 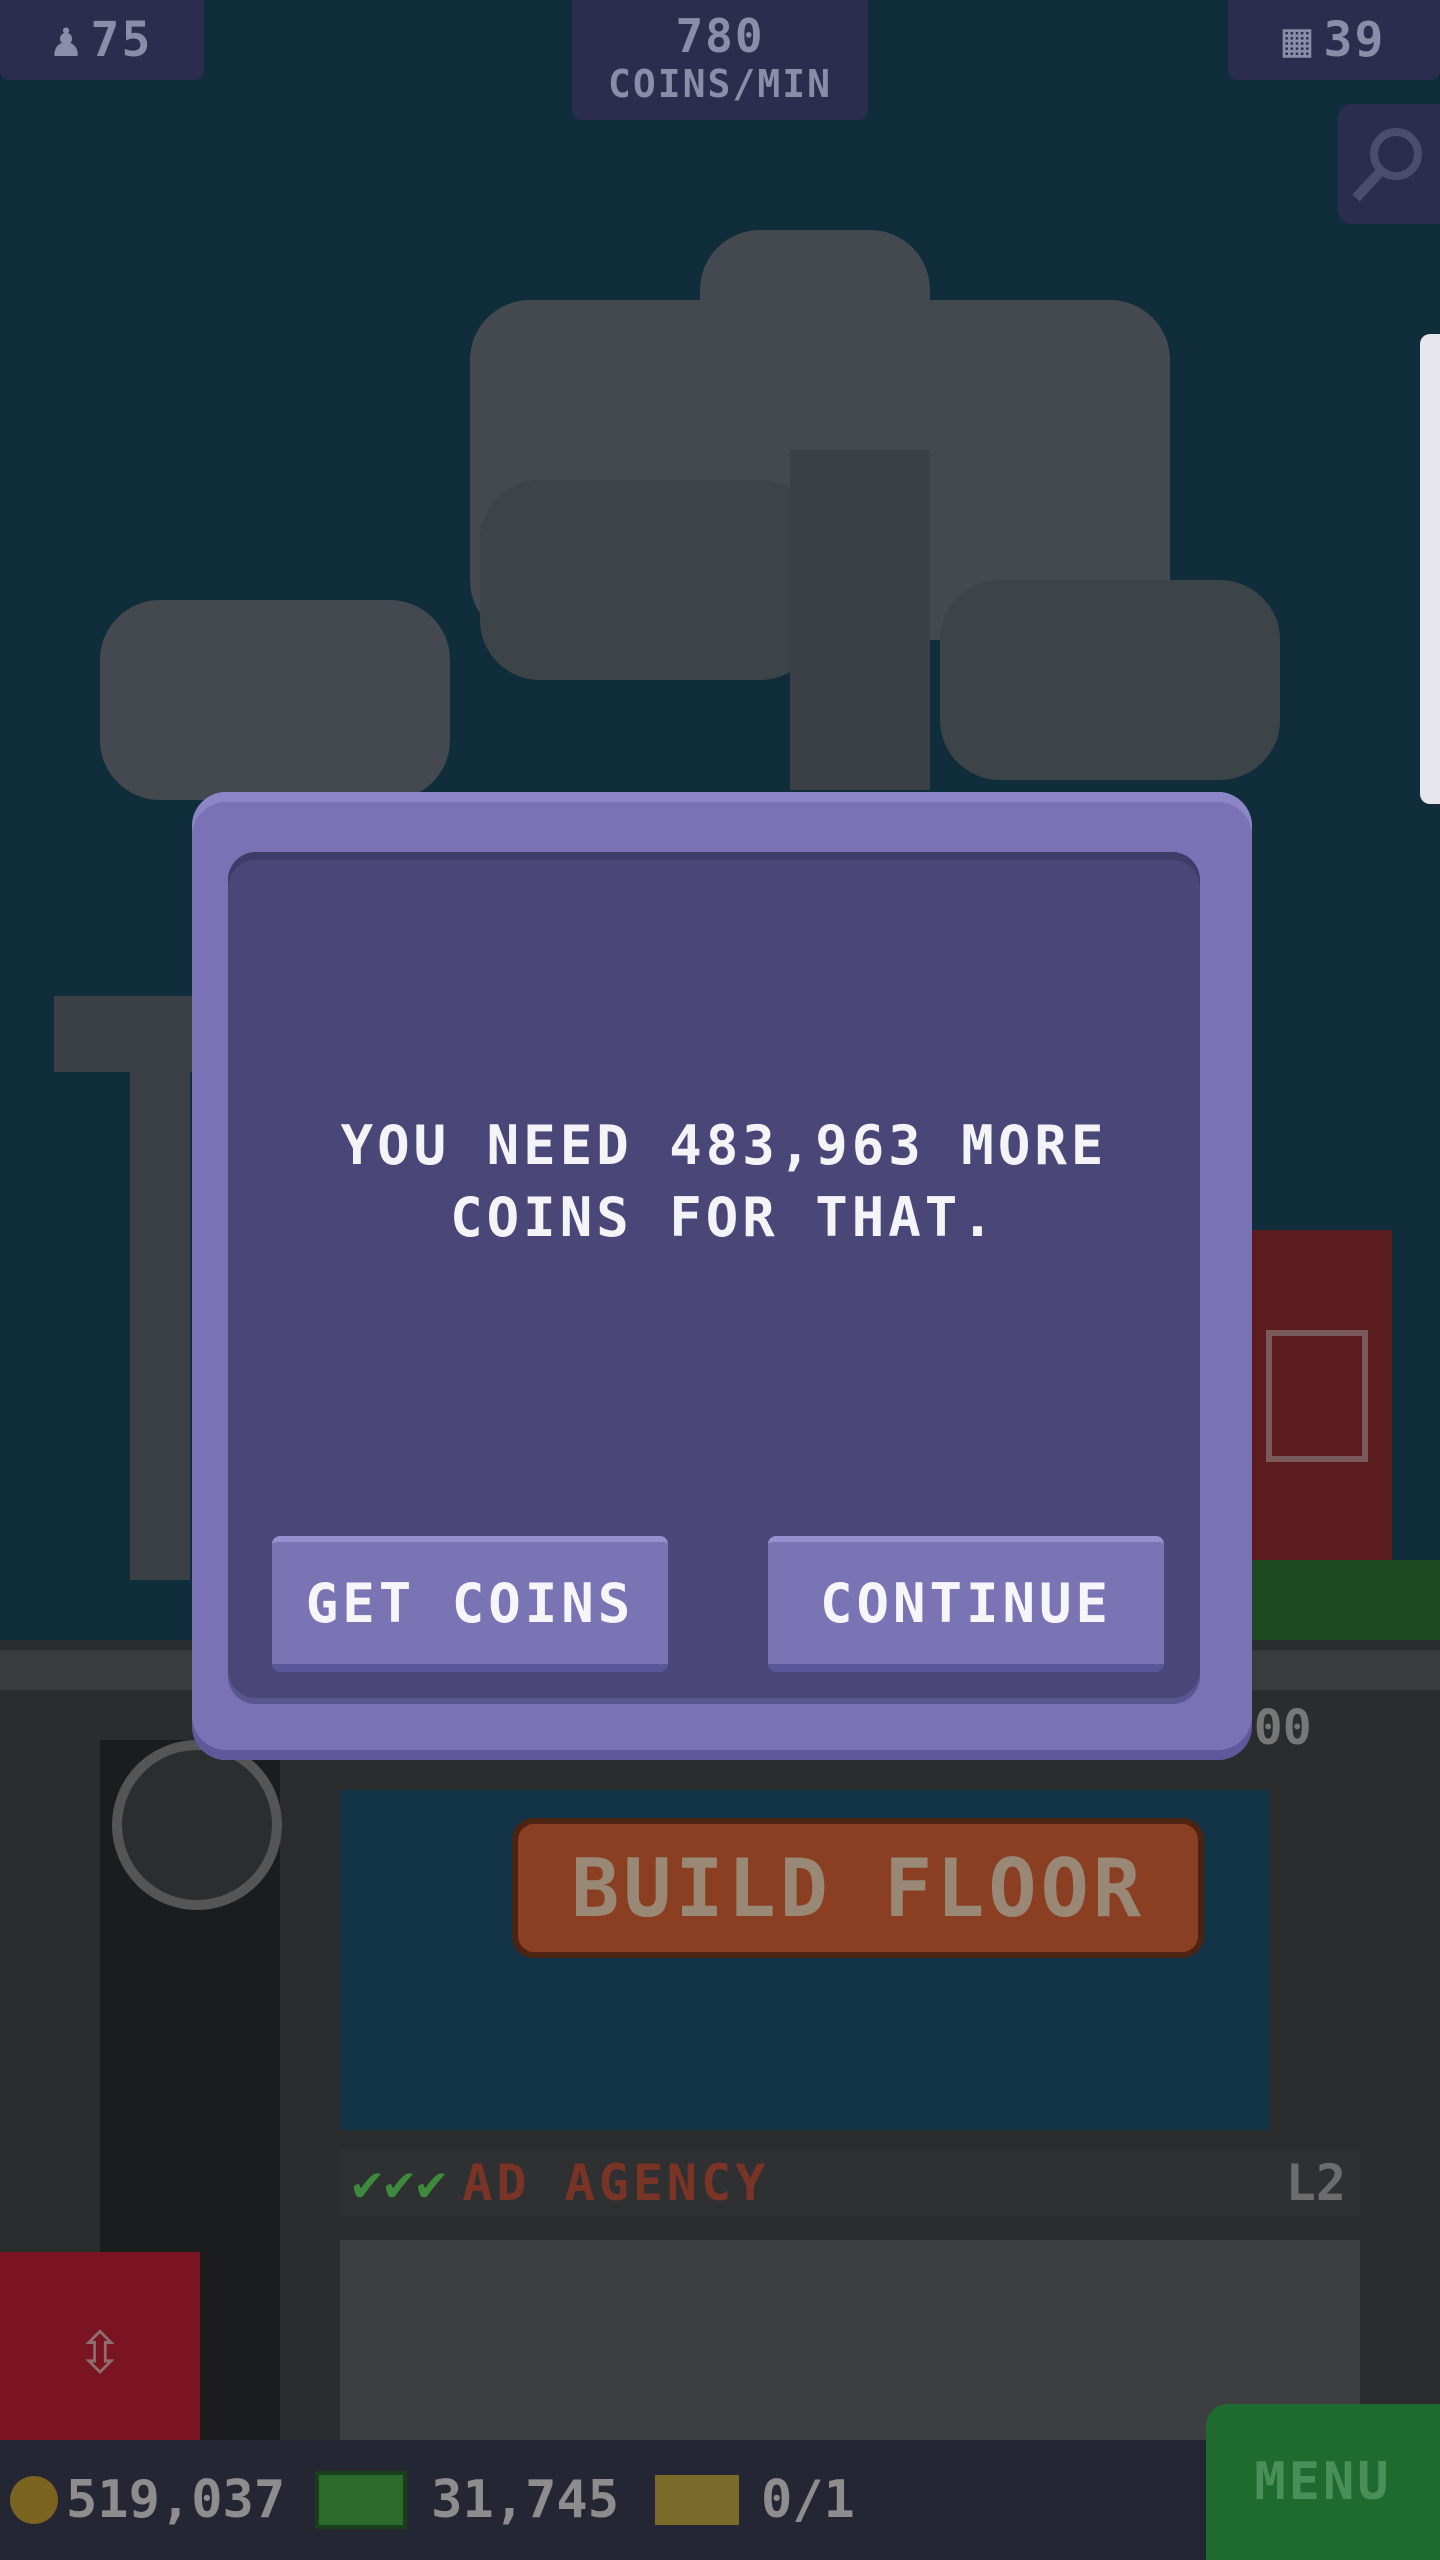 I want to click on floor-counter: ▦ 39, so click(x=1334, y=40).